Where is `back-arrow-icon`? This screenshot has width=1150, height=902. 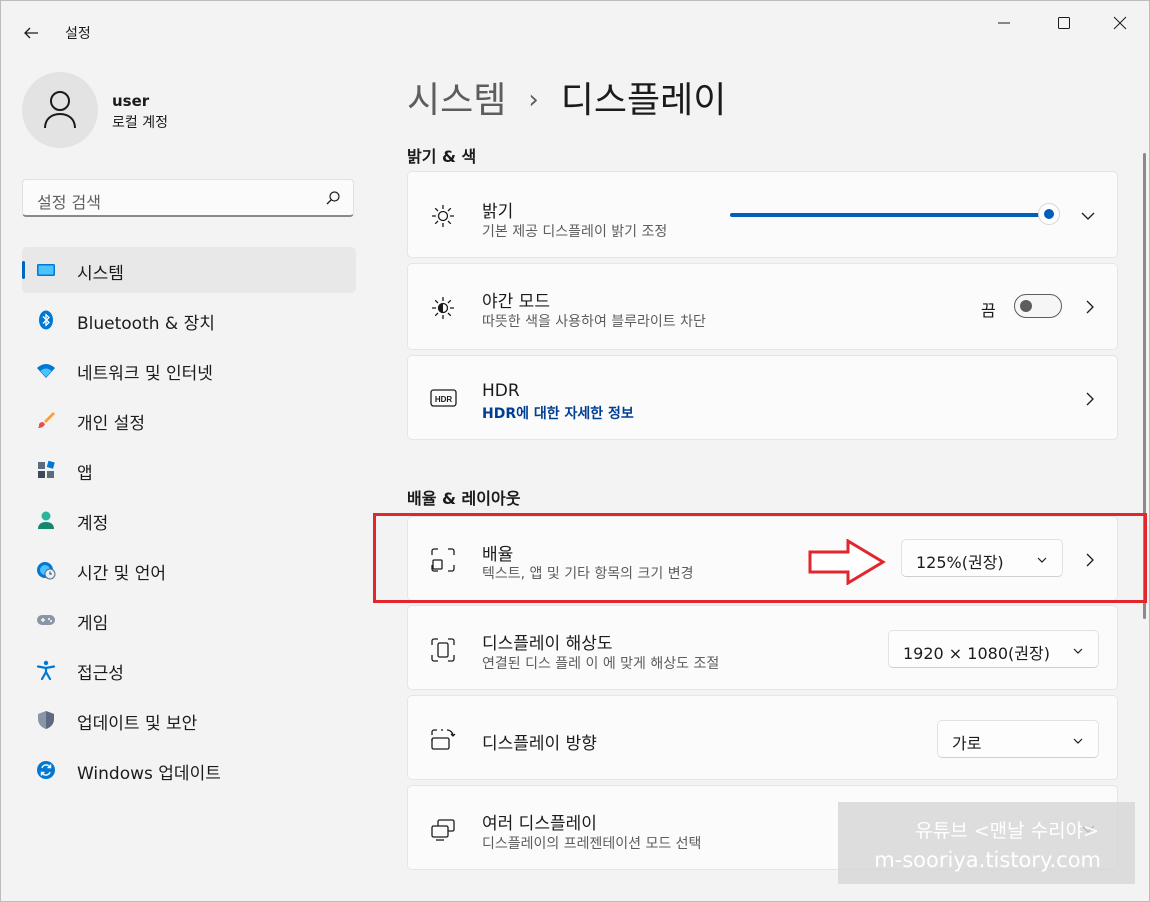
back-arrow-icon is located at coordinates (31, 33).